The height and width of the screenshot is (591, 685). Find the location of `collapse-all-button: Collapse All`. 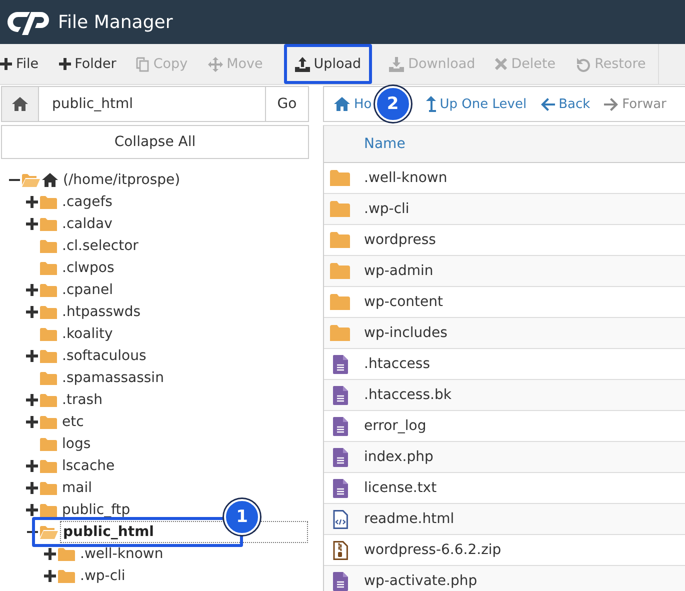

collapse-all-button: Collapse All is located at coordinates (155, 142).